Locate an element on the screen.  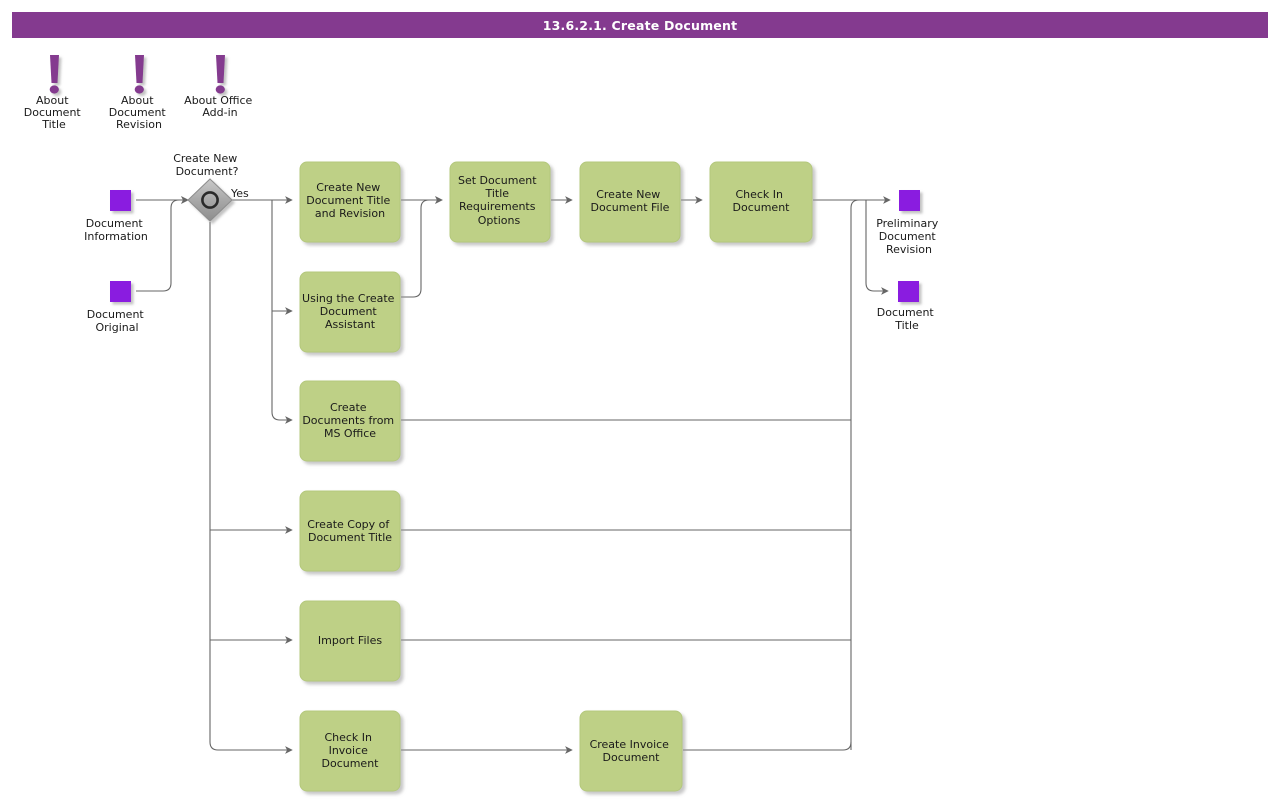
task-label: Create Copy of Document Title is located at coordinates (350, 531).